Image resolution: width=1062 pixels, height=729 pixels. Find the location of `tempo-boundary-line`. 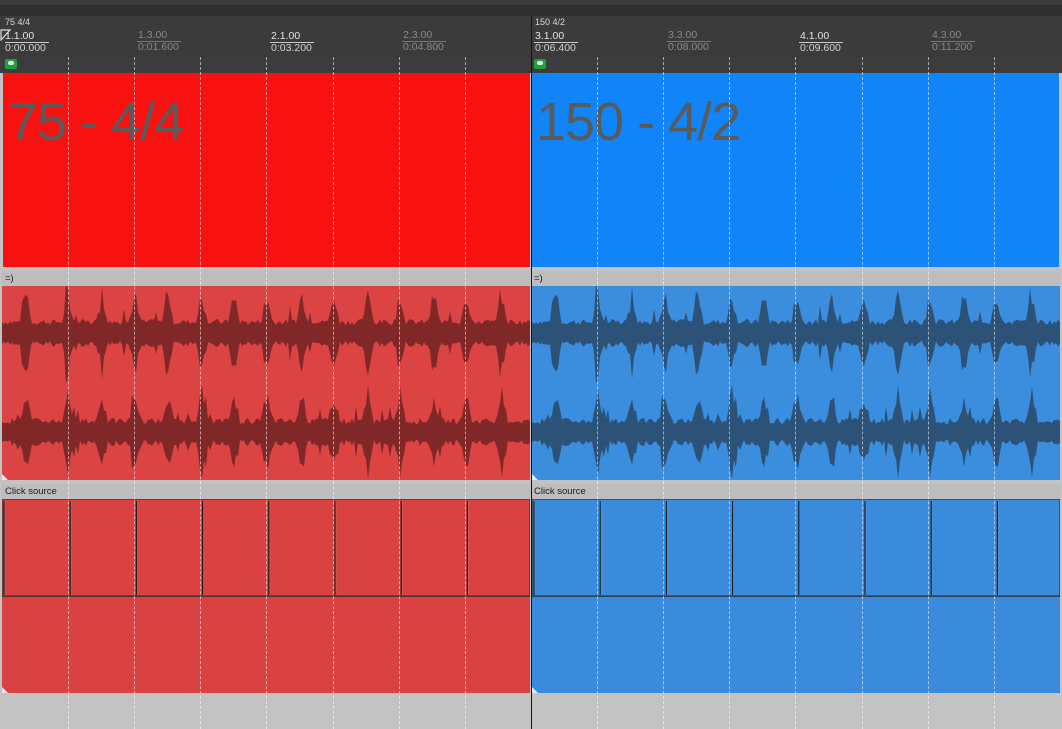

tempo-boundary-line is located at coordinates (531, 372).